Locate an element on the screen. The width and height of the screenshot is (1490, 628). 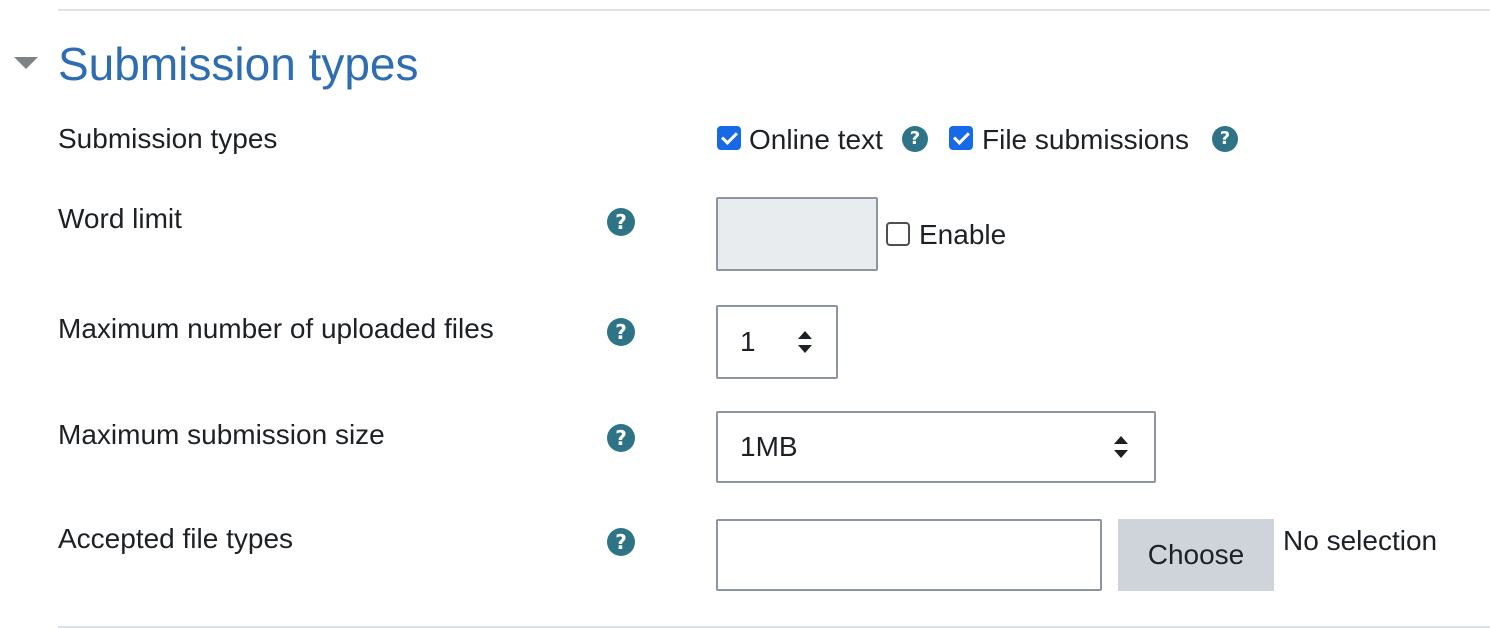
max-size-label: Maximum submission size is located at coordinates (221, 434).